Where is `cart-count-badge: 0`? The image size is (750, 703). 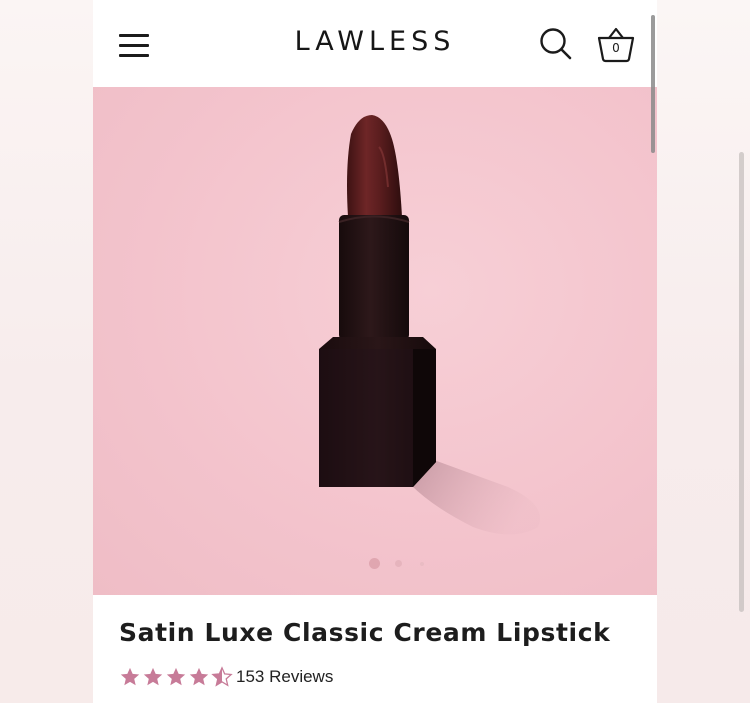 cart-count-badge: 0 is located at coordinates (616, 48).